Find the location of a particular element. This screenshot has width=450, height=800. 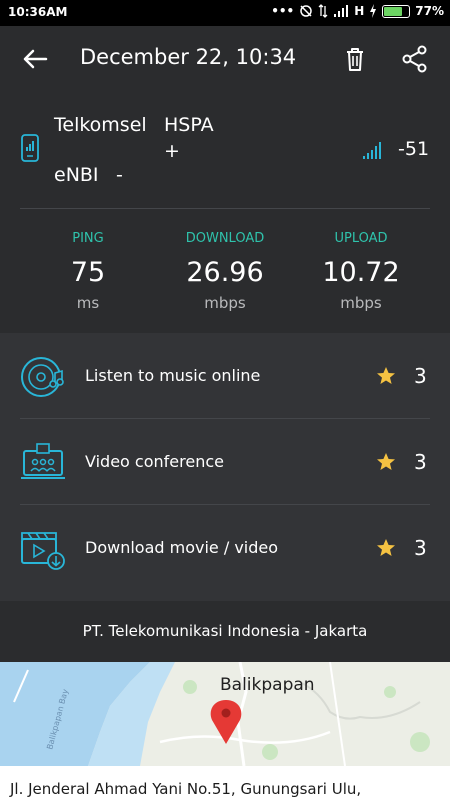

share-icon is located at coordinates (415, 59).